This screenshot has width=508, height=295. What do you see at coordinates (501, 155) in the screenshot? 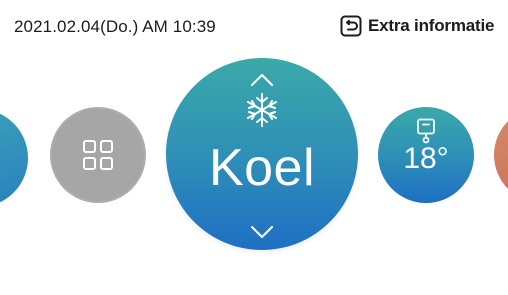
I see `next-bubble-partial` at bounding box center [501, 155].